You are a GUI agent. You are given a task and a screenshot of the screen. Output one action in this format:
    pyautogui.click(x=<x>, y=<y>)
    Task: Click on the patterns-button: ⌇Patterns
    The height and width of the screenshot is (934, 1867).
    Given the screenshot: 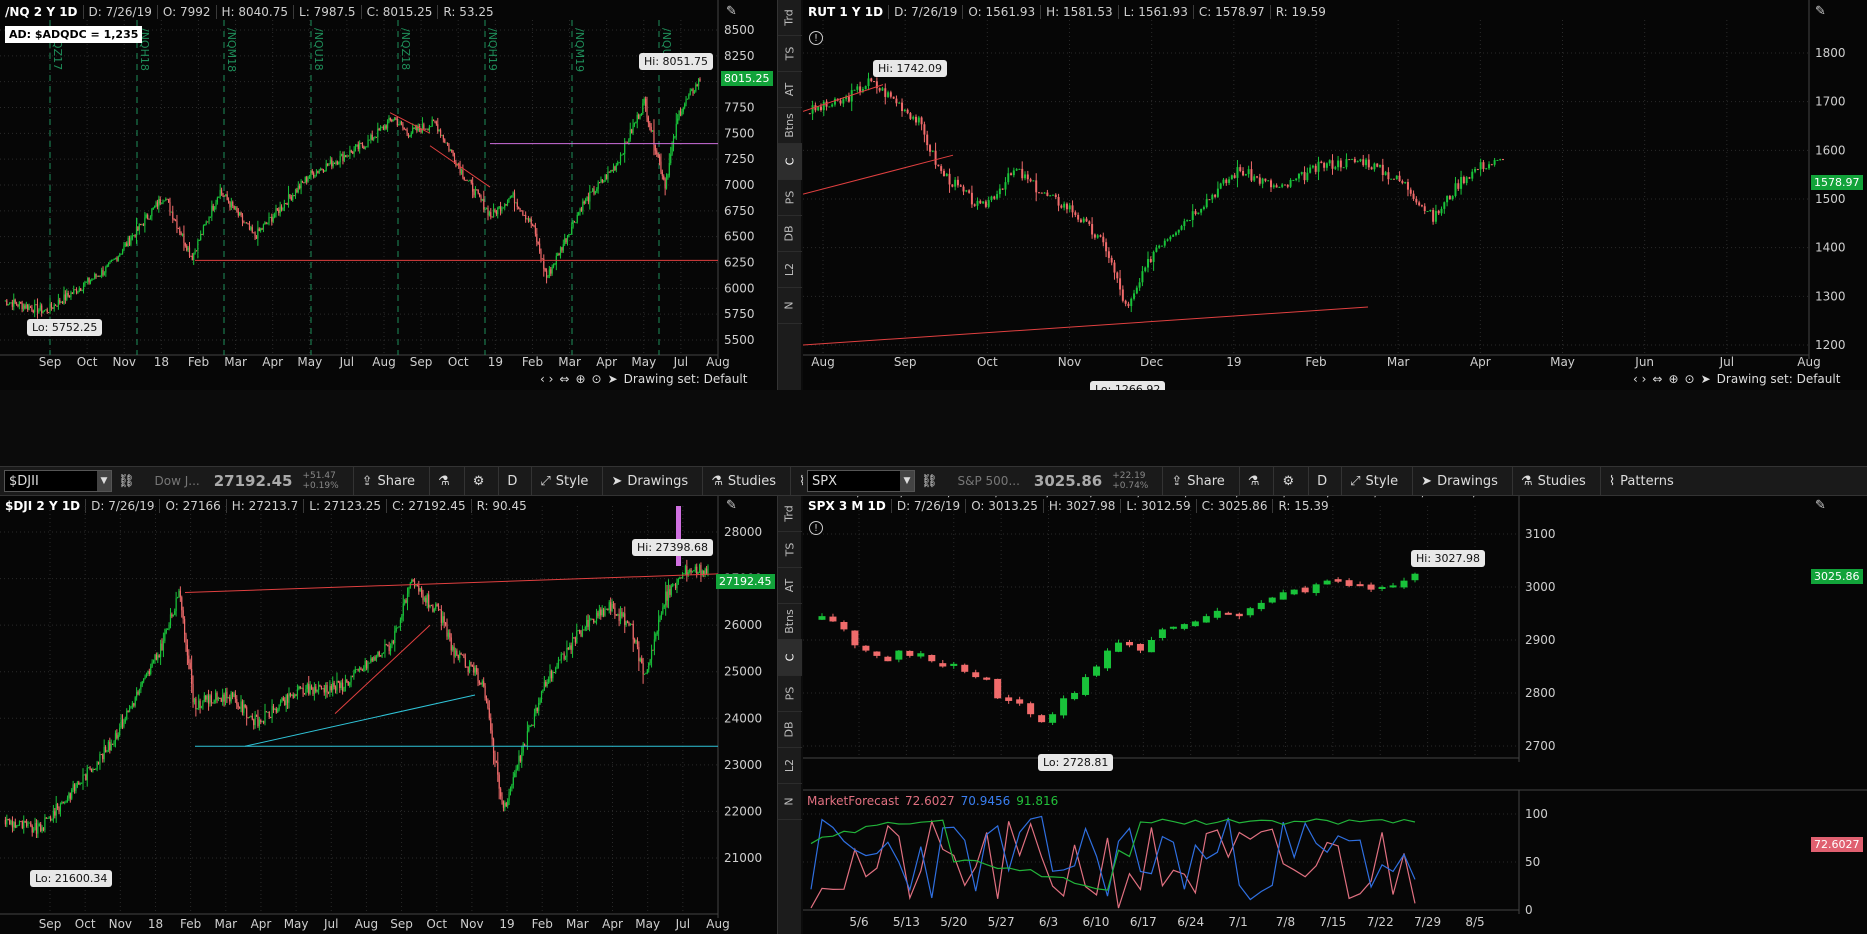 What is the action you would take?
    pyautogui.click(x=1636, y=481)
    